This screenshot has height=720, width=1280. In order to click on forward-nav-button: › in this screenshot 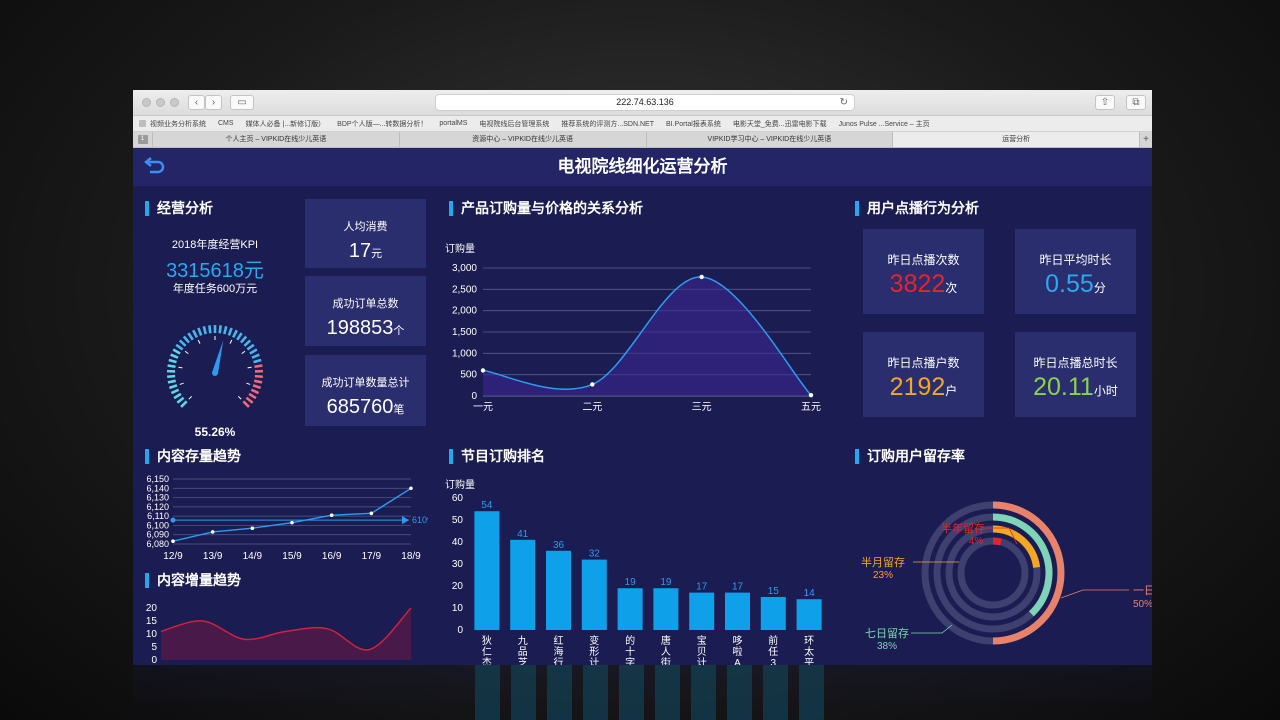, I will do `click(213, 102)`.